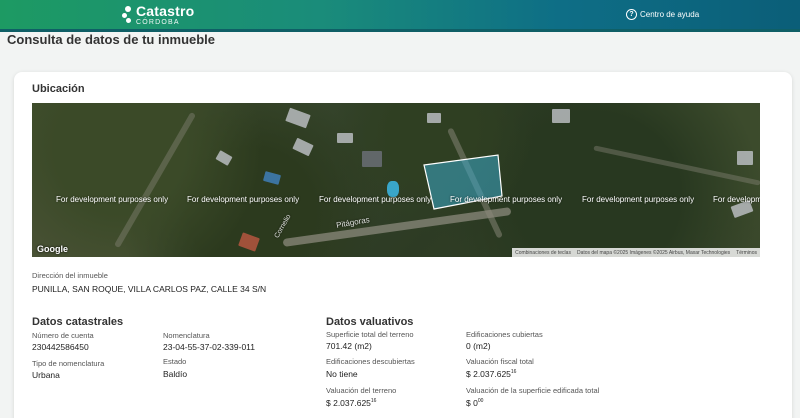  What do you see at coordinates (165, 11) in the screenshot?
I see `logo-title: Catastro` at bounding box center [165, 11].